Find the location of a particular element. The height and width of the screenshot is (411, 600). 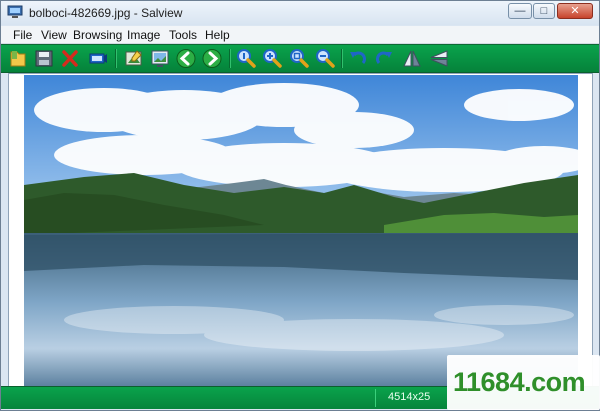

menu-image: Image is located at coordinates (143, 35).